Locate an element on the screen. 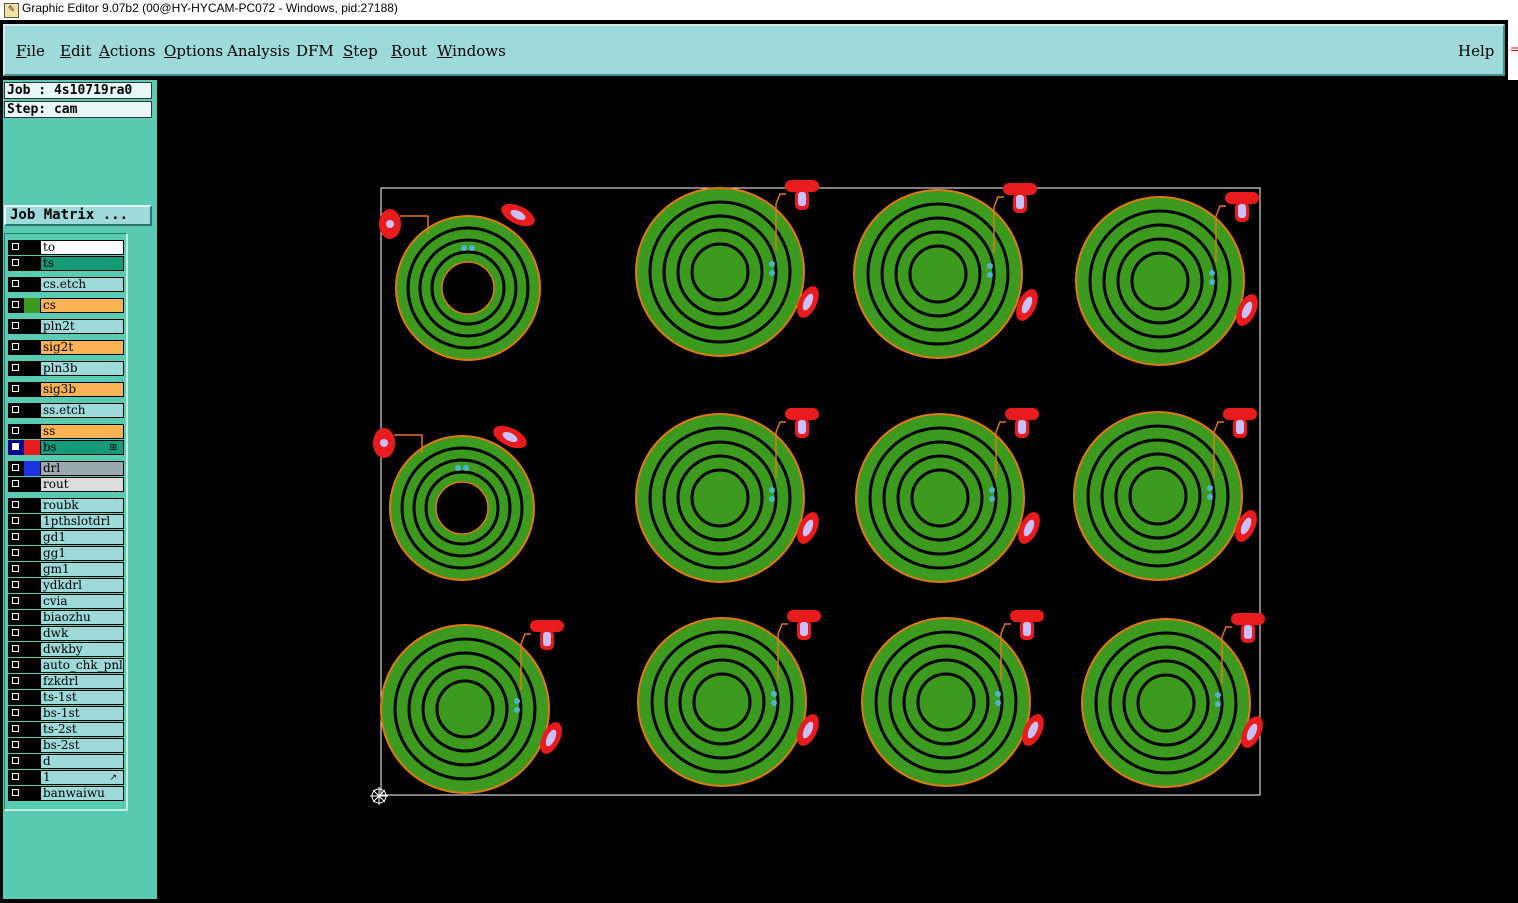 Image resolution: width=1518 pixels, height=903 pixels. layer-name: gg1 is located at coordinates (82, 553).